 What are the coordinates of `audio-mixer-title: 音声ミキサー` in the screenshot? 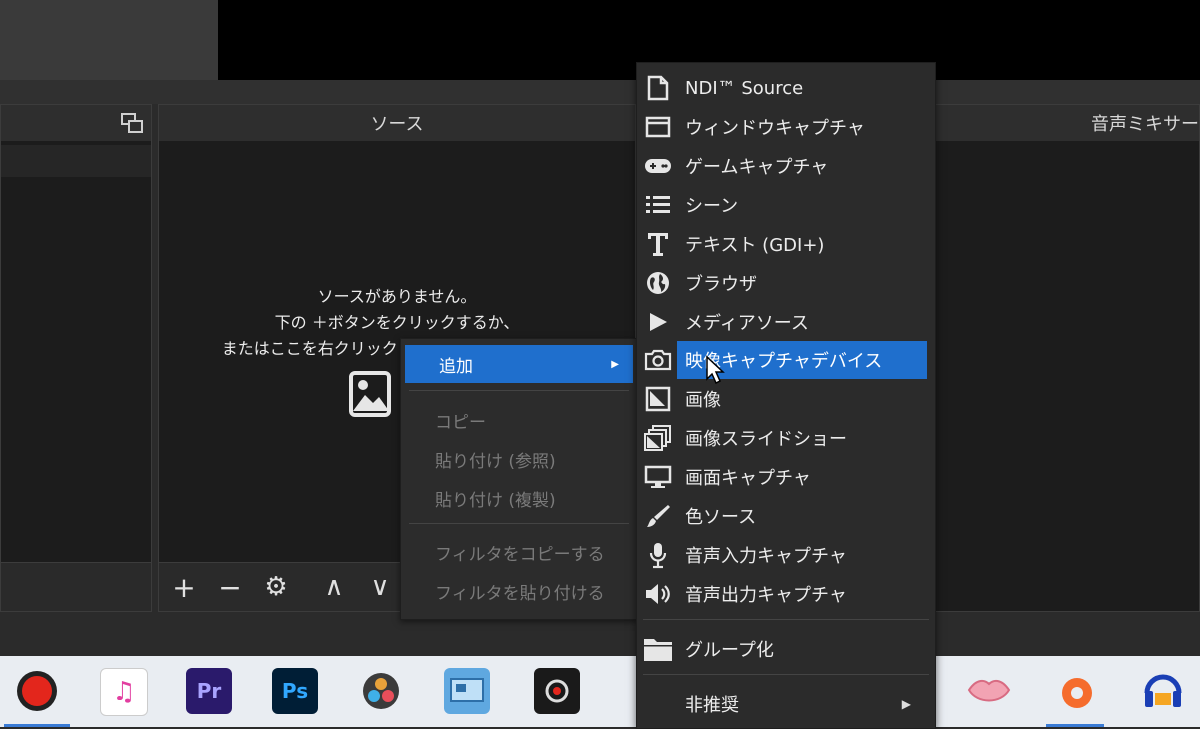 It's located at (1065, 123).